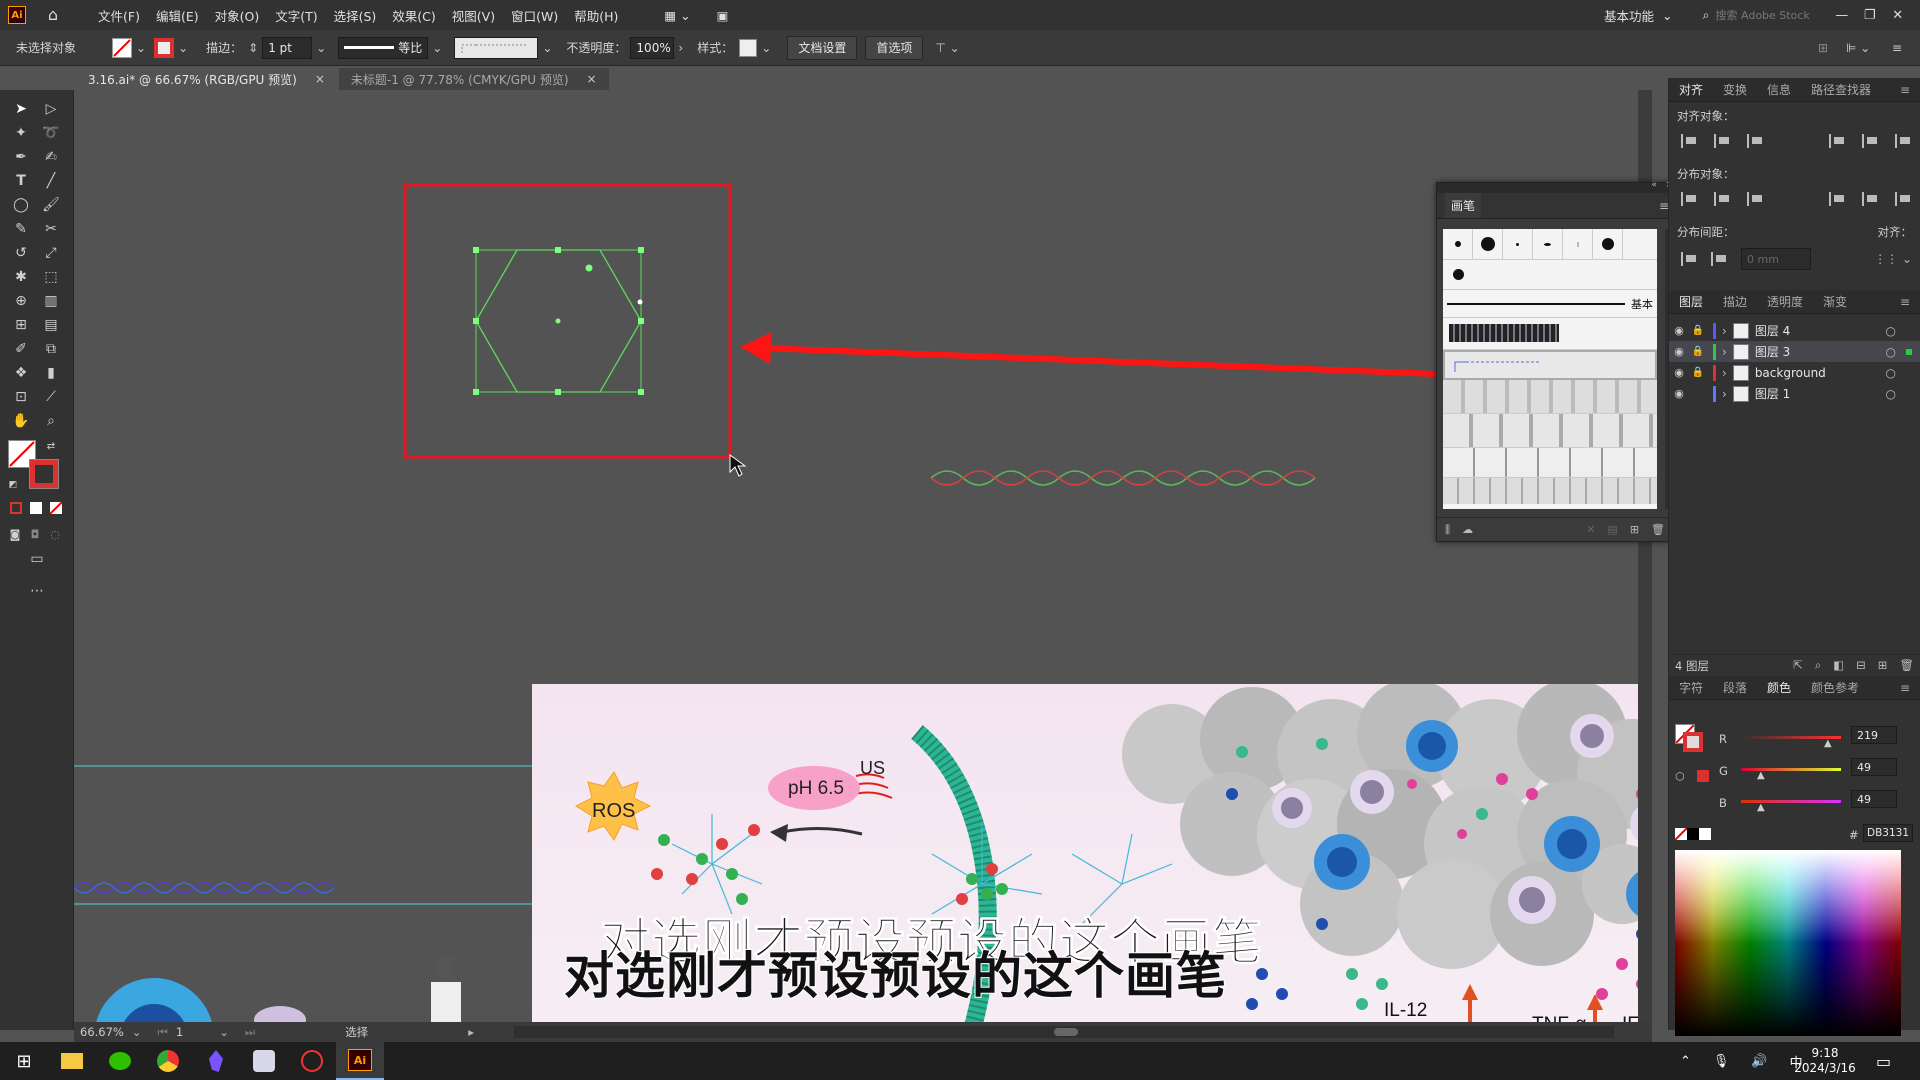  What do you see at coordinates (652, 47) in the screenshot?
I see `opacity-field: 100%` at bounding box center [652, 47].